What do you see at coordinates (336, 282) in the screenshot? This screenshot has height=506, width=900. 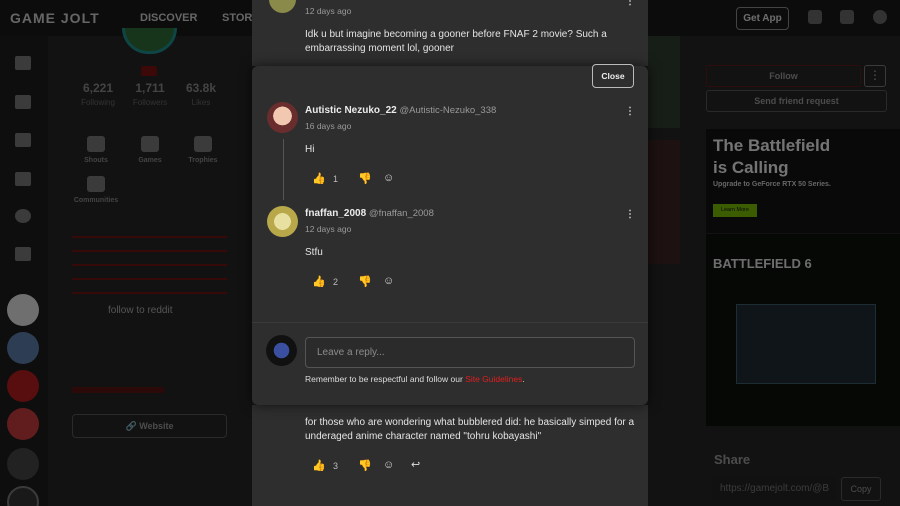 I see `like-count: 2` at bounding box center [336, 282].